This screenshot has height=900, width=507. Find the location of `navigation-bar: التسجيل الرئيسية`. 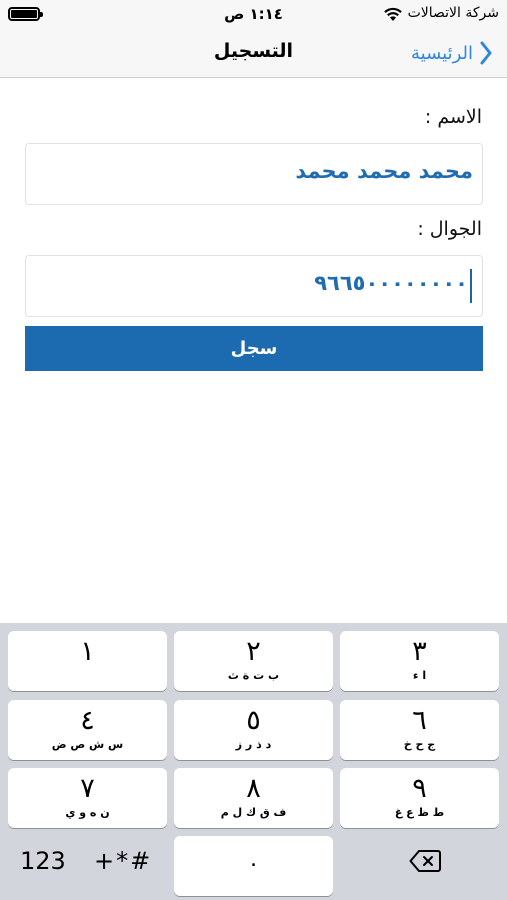

navigation-bar: التسجيل الرئيسية is located at coordinates (253, 53).